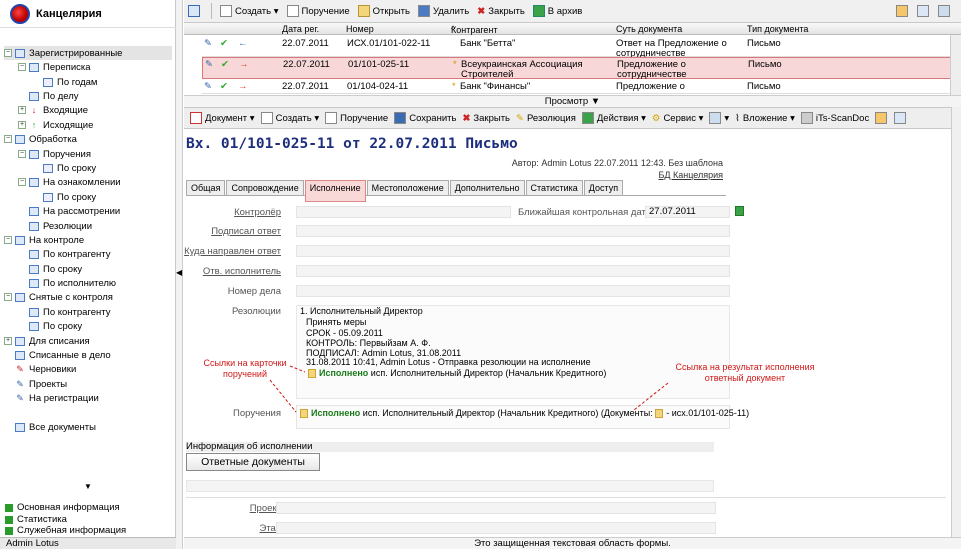 The image size is (961, 550). Describe the element at coordinates (242, 271) in the screenshot. I see `resp-label: Отв. исполнитель` at that location.